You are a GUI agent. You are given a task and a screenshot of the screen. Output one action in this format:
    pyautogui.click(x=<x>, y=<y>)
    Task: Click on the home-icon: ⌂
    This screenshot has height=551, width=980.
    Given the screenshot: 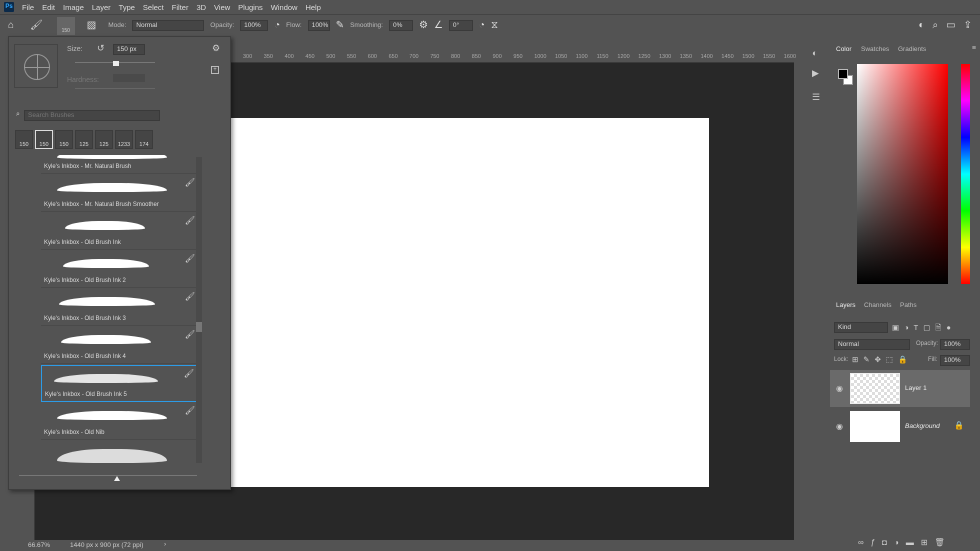 What is the action you would take?
    pyautogui.click(x=11, y=25)
    